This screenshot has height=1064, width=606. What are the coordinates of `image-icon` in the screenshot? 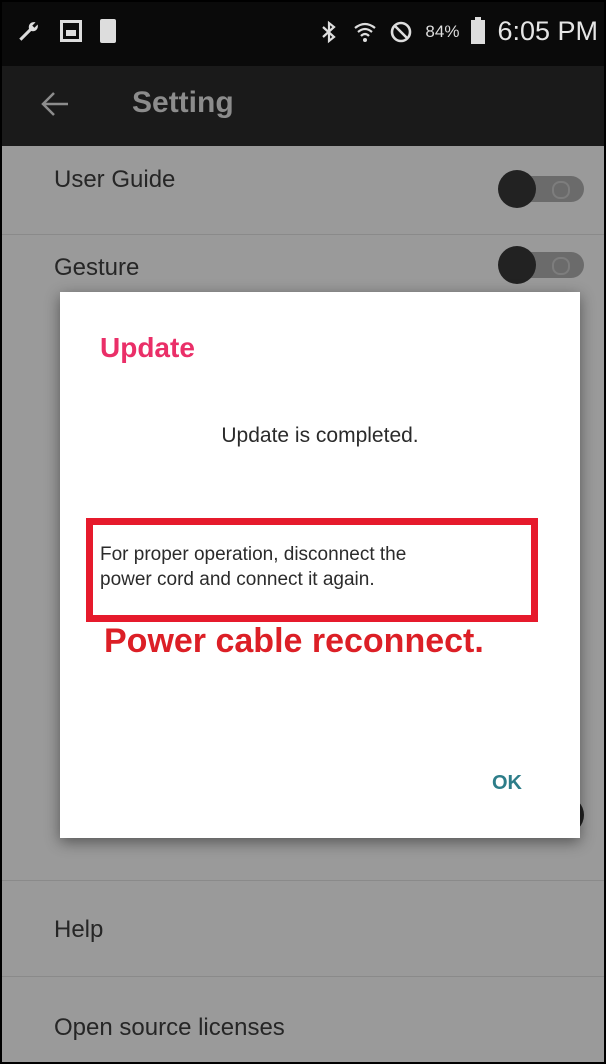 It's located at (71, 31).